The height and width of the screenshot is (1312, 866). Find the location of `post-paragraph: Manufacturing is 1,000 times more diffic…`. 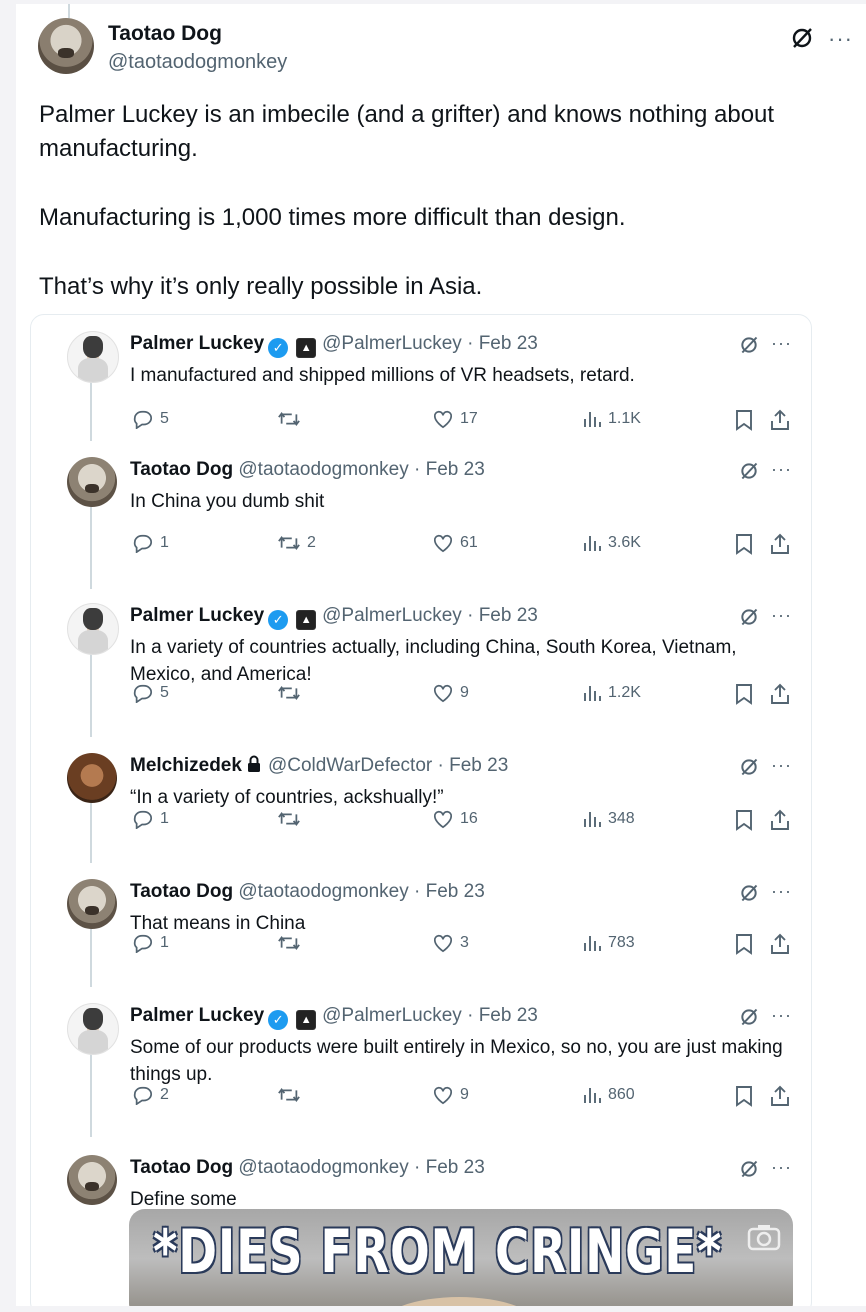

post-paragraph: Manufacturing is 1,000 times more diffic… is located at coordinates (332, 217).